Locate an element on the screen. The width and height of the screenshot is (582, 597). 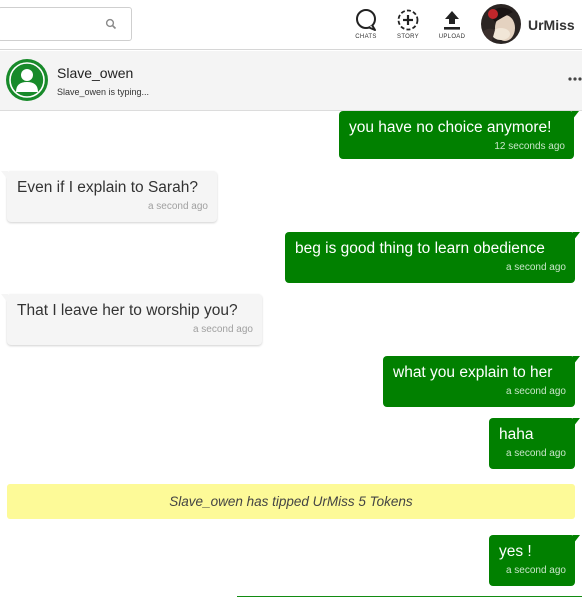
search-icon is located at coordinates (111, 24).